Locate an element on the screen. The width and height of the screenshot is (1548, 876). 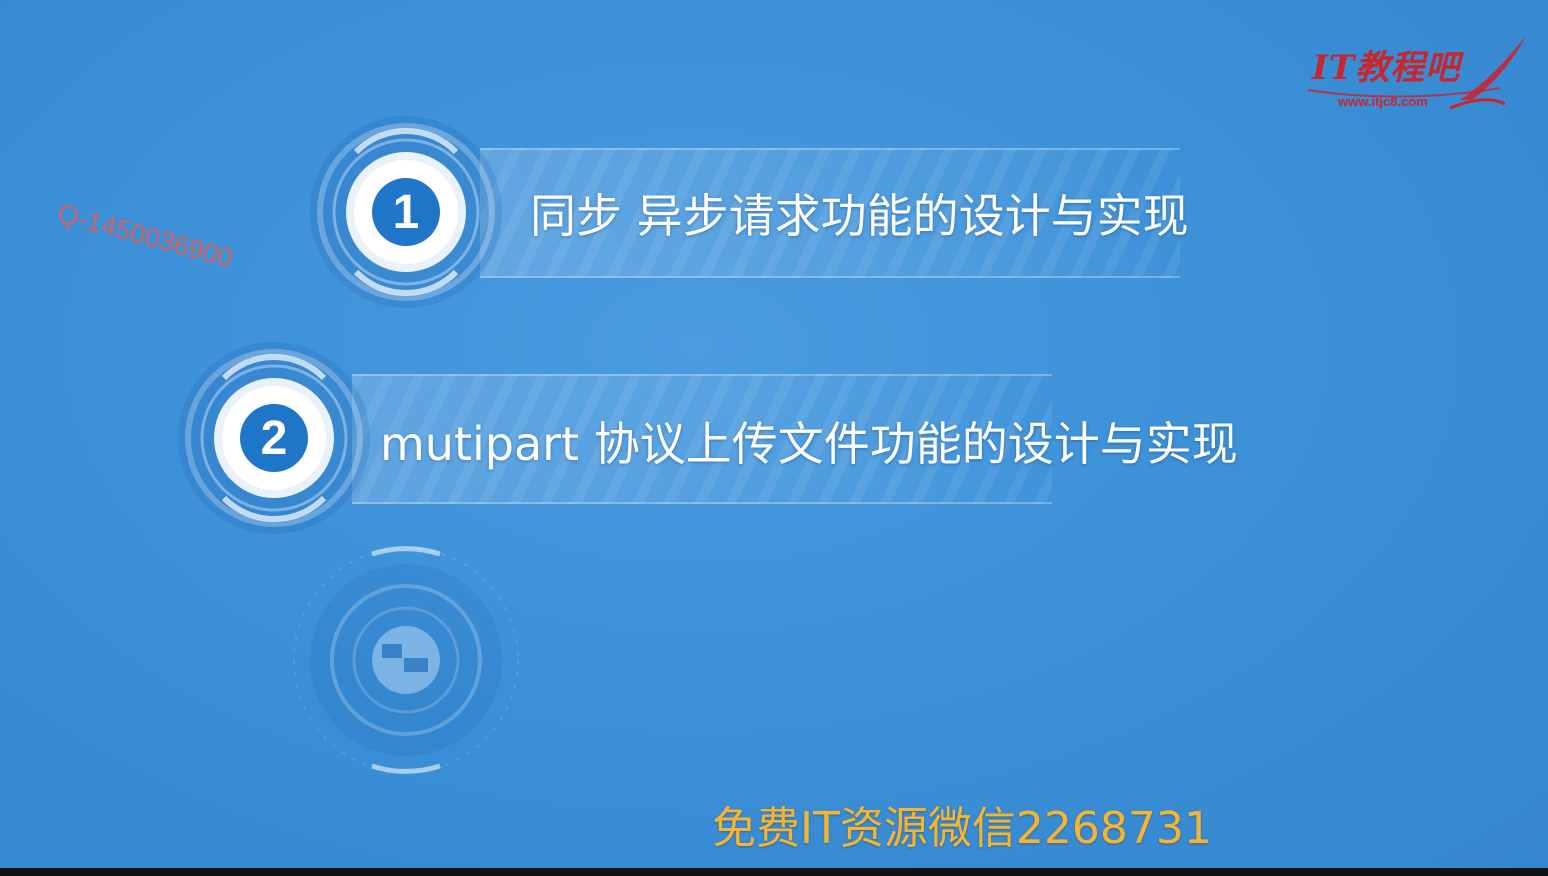
item-title: 同步 异步请求功能的设计与实现 is located at coordinates (859, 216).